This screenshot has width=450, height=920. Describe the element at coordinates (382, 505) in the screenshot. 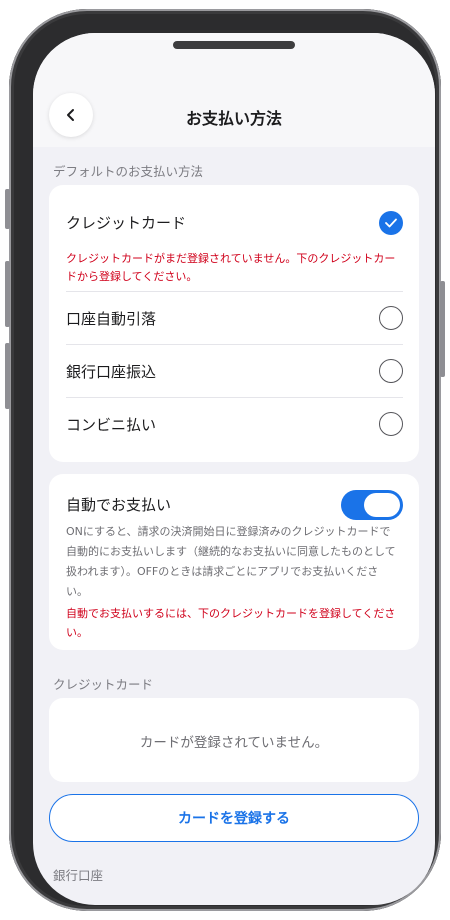

I see `toggle-knob` at that location.